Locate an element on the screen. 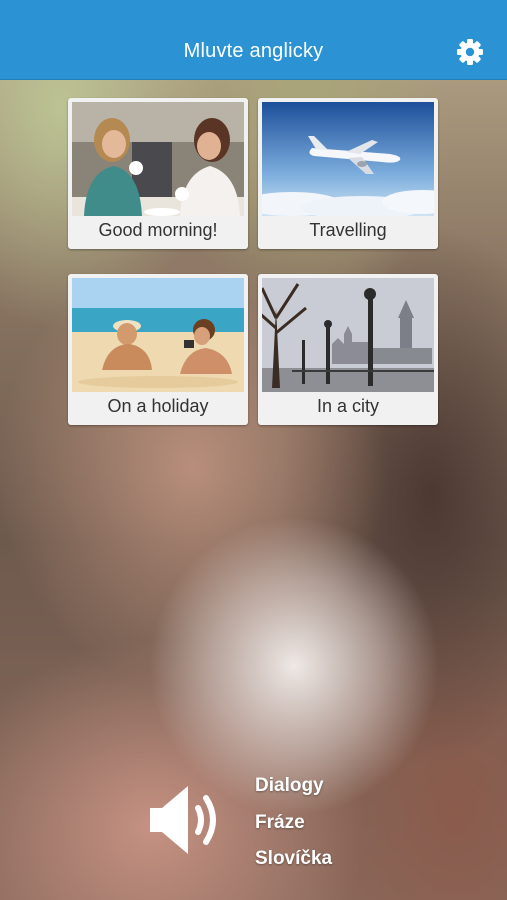  on-a-holiday-image is located at coordinates (158, 335).